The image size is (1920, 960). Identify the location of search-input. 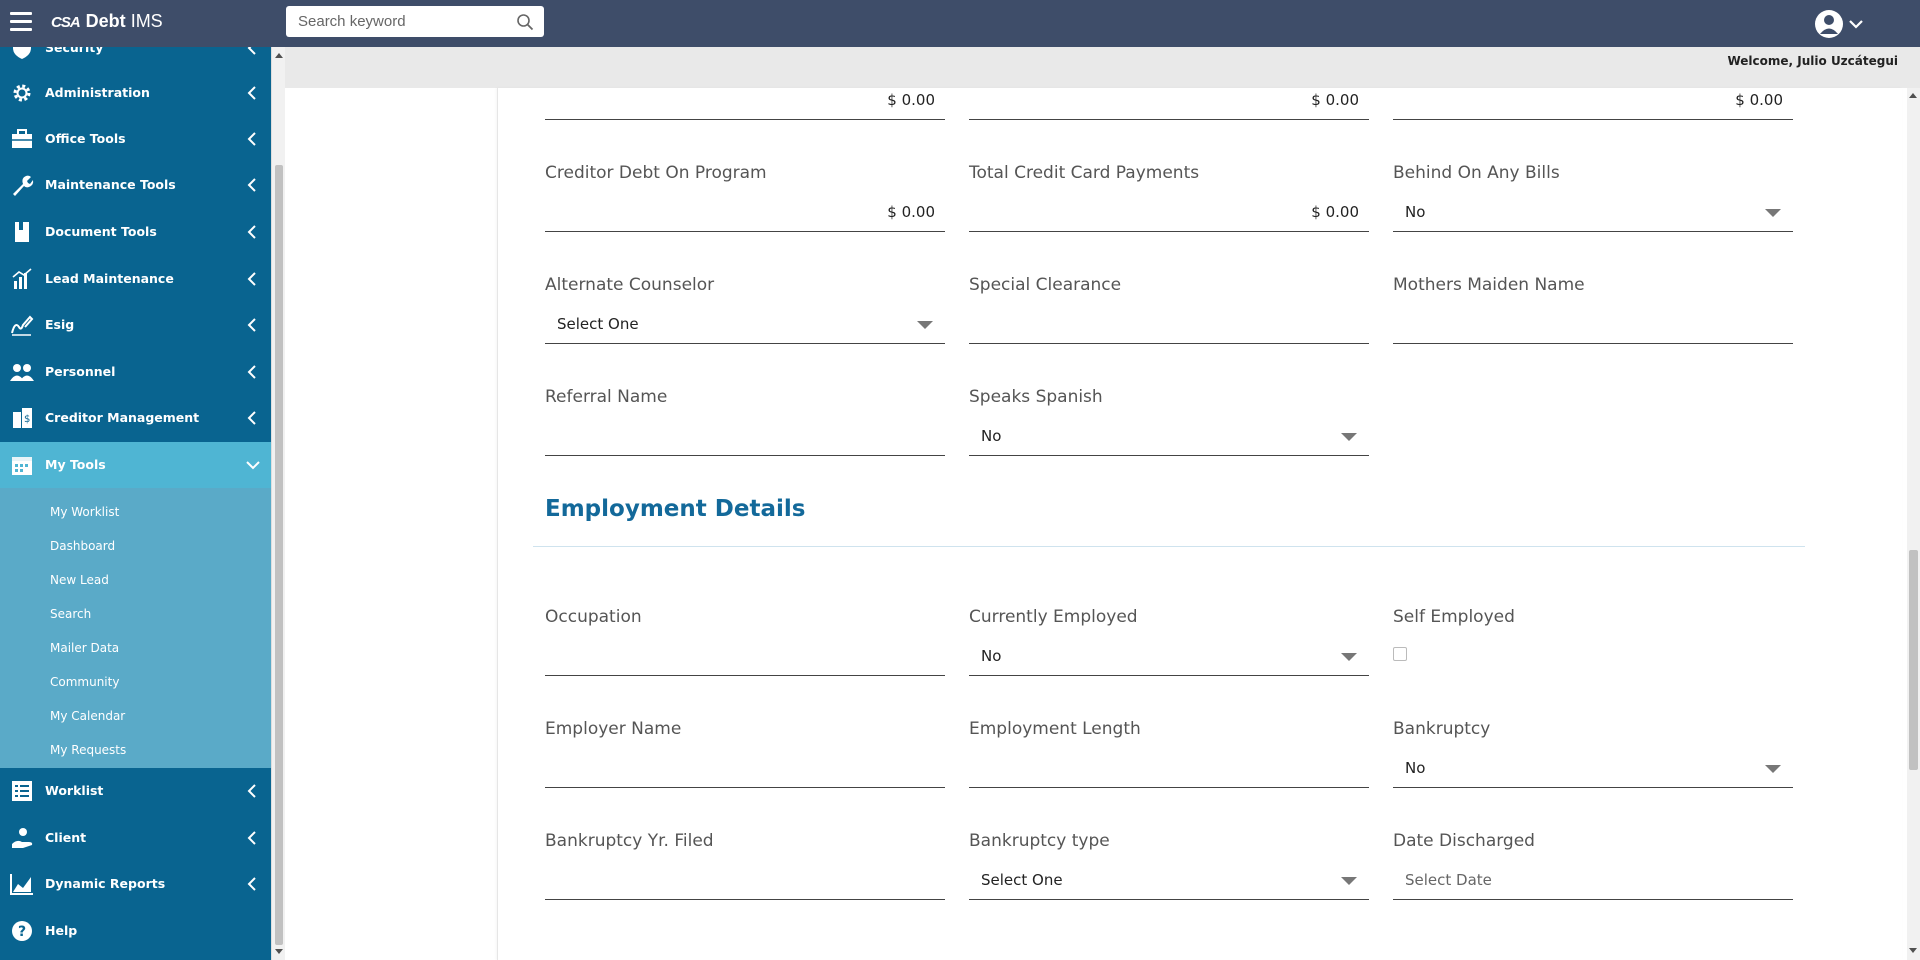
(396, 21).